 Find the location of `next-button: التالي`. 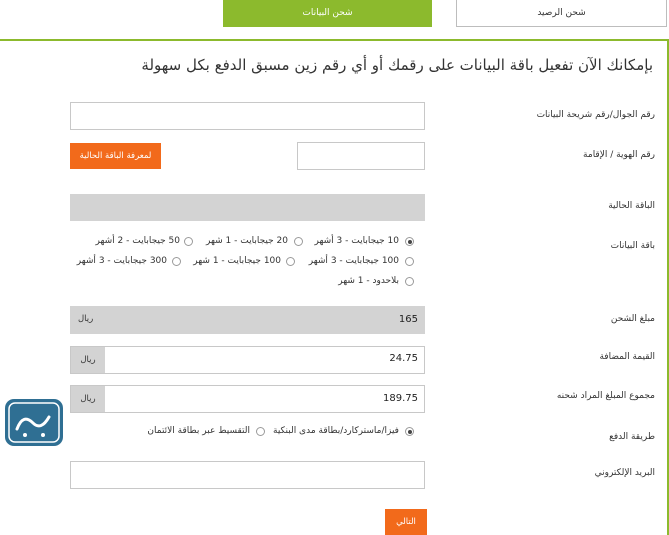

next-button: التالي is located at coordinates (406, 522).